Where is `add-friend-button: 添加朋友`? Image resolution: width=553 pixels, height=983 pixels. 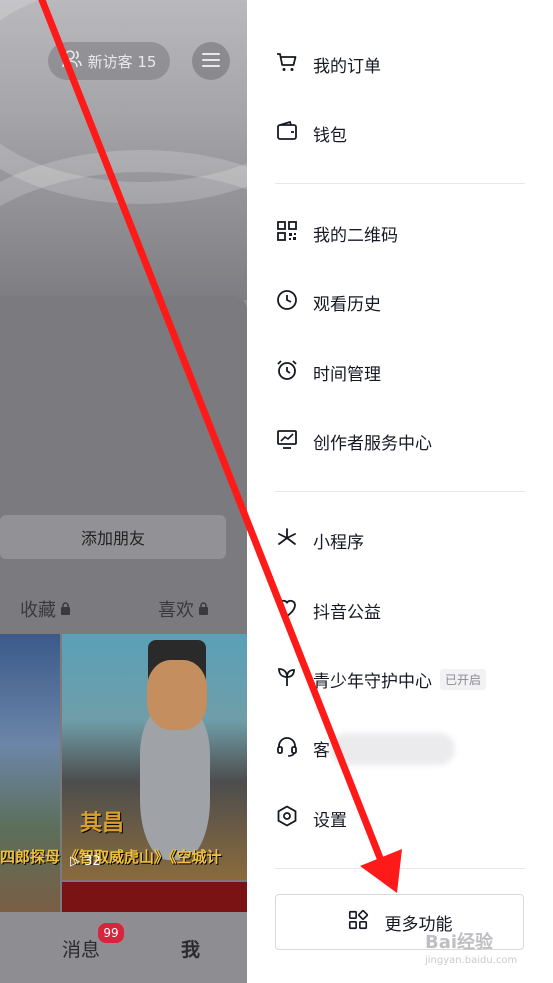 add-friend-button: 添加朋友 is located at coordinates (113, 537).